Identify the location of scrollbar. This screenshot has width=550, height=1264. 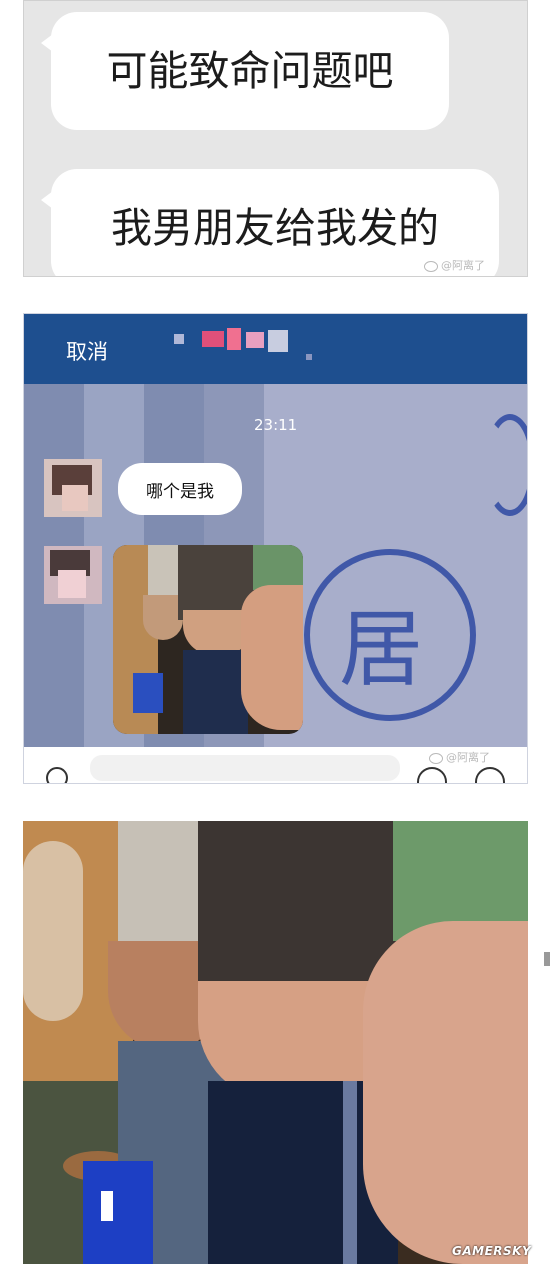
(547, 959).